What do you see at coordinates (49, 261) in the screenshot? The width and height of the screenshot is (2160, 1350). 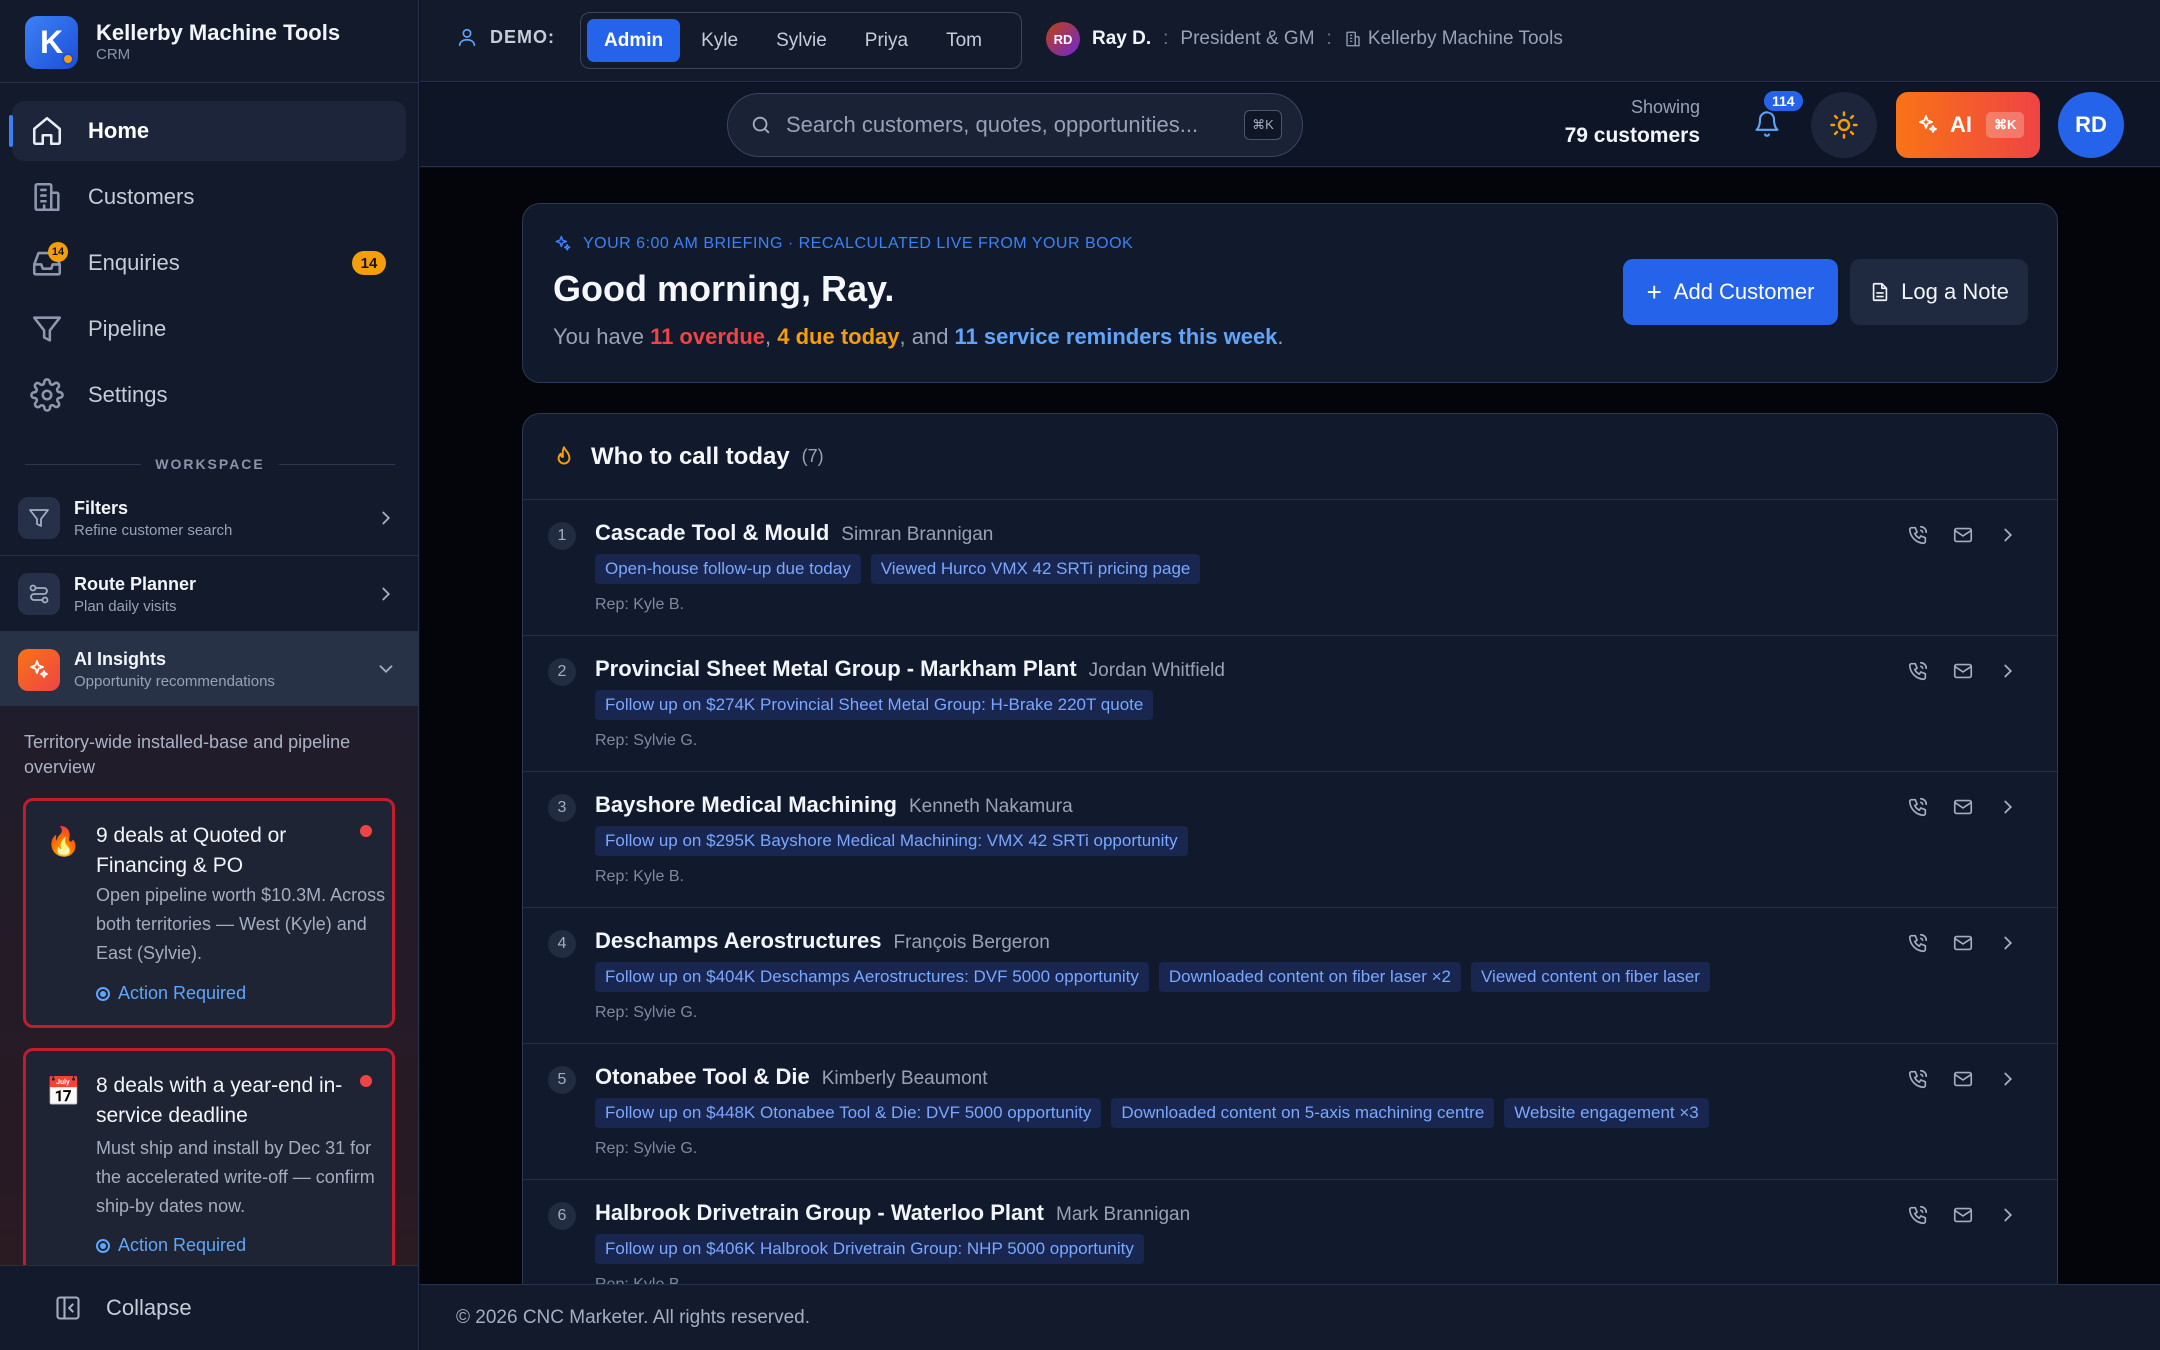 I see `inbox-icon: 14` at bounding box center [49, 261].